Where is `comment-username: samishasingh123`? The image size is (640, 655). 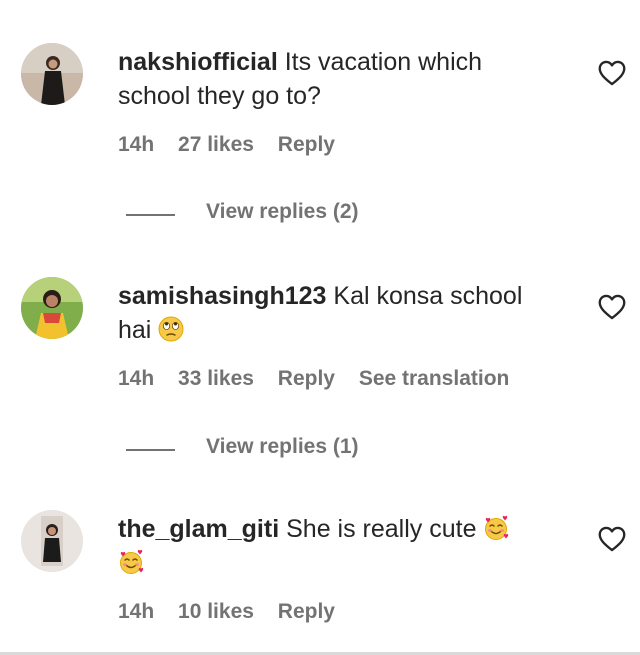
comment-username: samishasingh123 is located at coordinates (222, 296).